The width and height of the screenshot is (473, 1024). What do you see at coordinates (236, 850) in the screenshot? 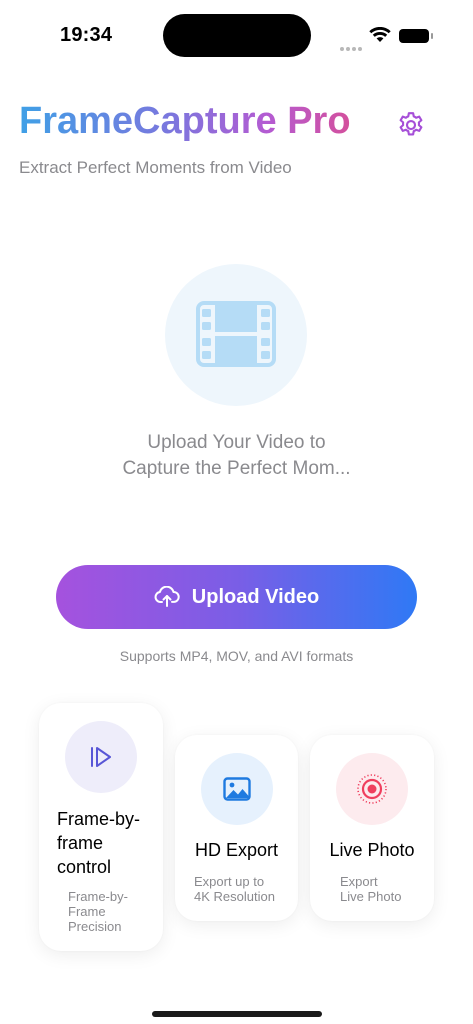
I see `feature-title: HD Export` at bounding box center [236, 850].